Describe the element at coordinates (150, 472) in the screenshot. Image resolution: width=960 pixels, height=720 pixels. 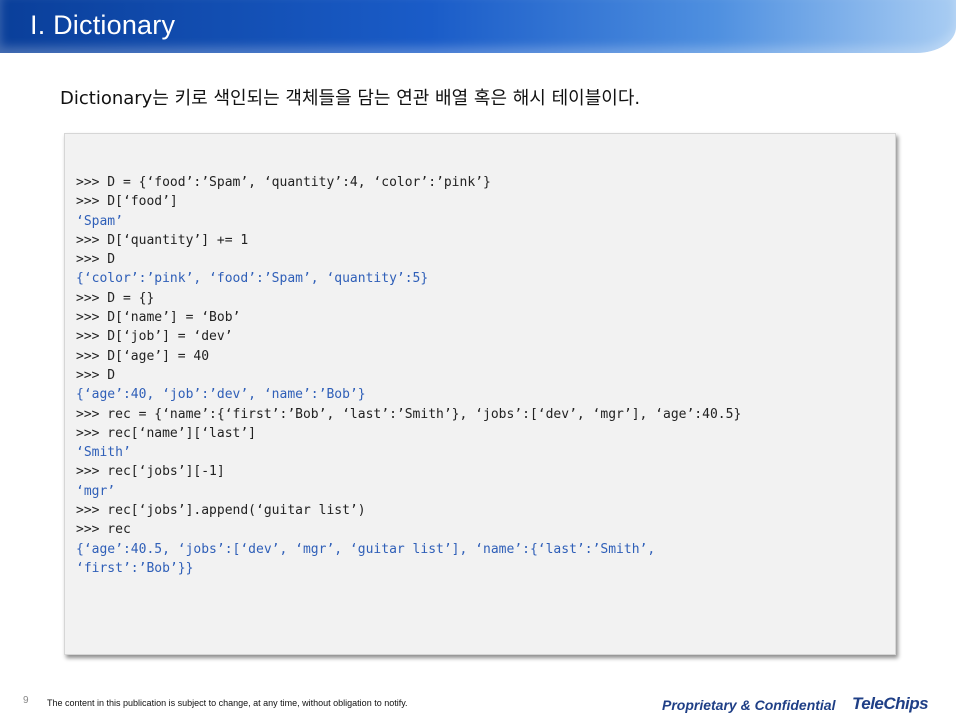
I see `code-input-line: >>> rec[‘jobs’][-1]` at that location.